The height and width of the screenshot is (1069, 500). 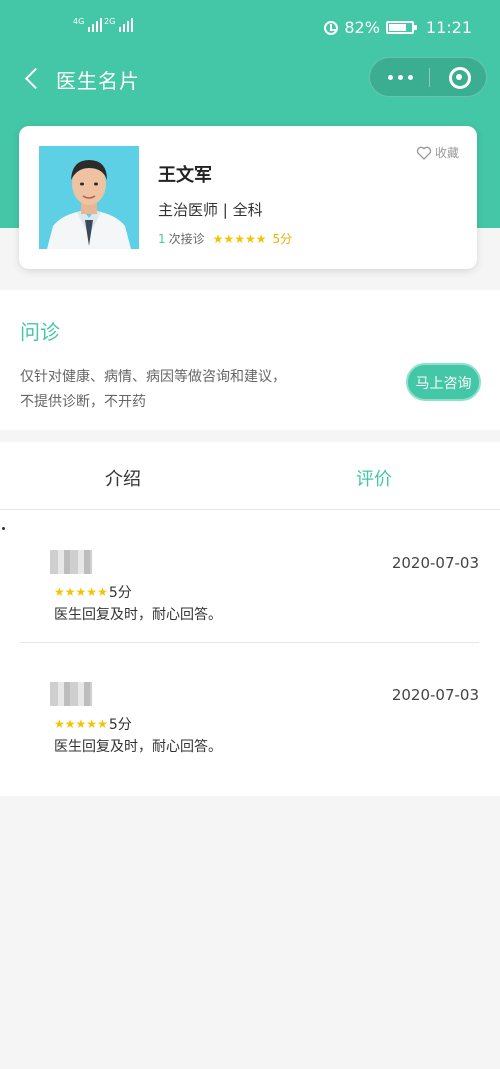 What do you see at coordinates (401, 27) in the screenshot?
I see `battery-icon` at bounding box center [401, 27].